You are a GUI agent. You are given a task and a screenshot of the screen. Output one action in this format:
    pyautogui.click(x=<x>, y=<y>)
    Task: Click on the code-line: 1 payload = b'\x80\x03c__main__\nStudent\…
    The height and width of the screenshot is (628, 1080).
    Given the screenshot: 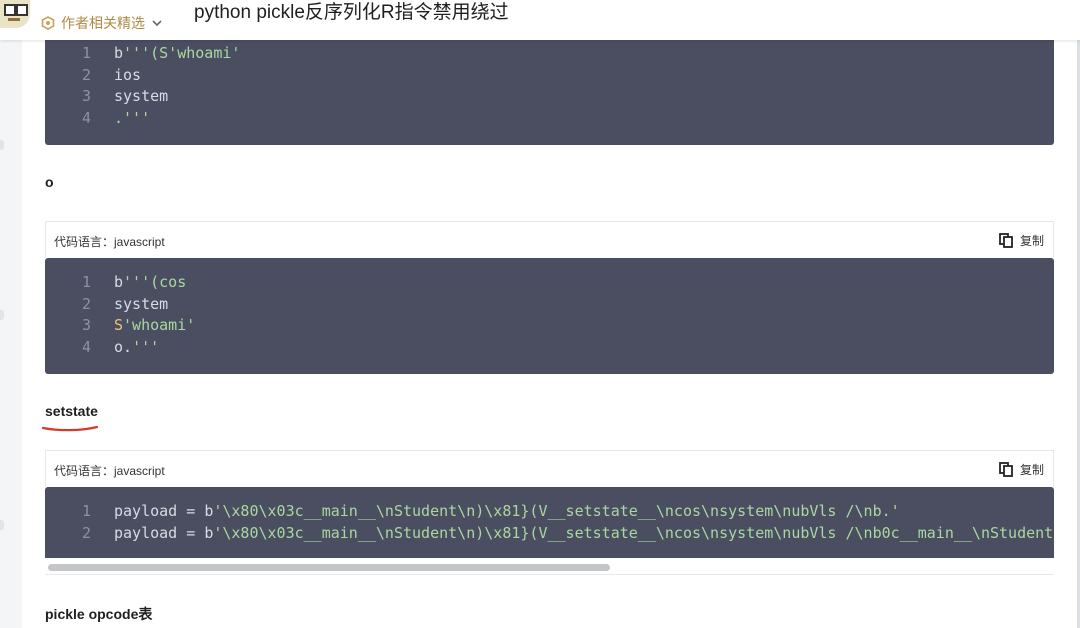 What is the action you would take?
    pyautogui.click(x=556, y=512)
    